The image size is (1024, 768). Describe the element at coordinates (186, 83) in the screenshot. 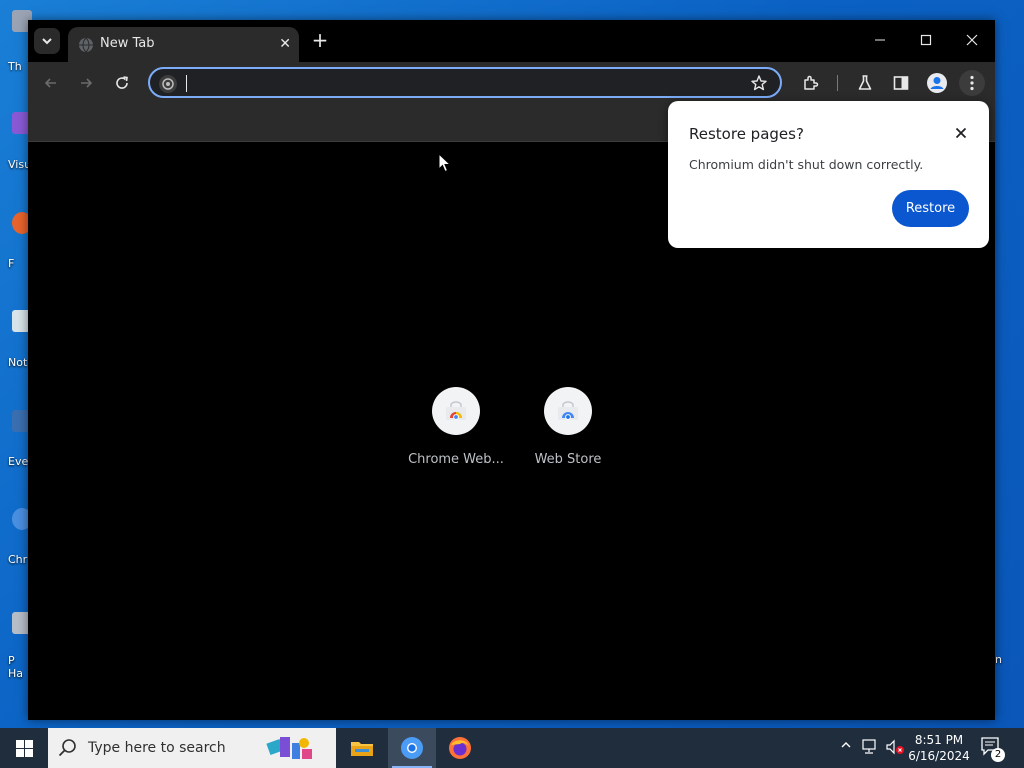

I see `text-caret` at that location.